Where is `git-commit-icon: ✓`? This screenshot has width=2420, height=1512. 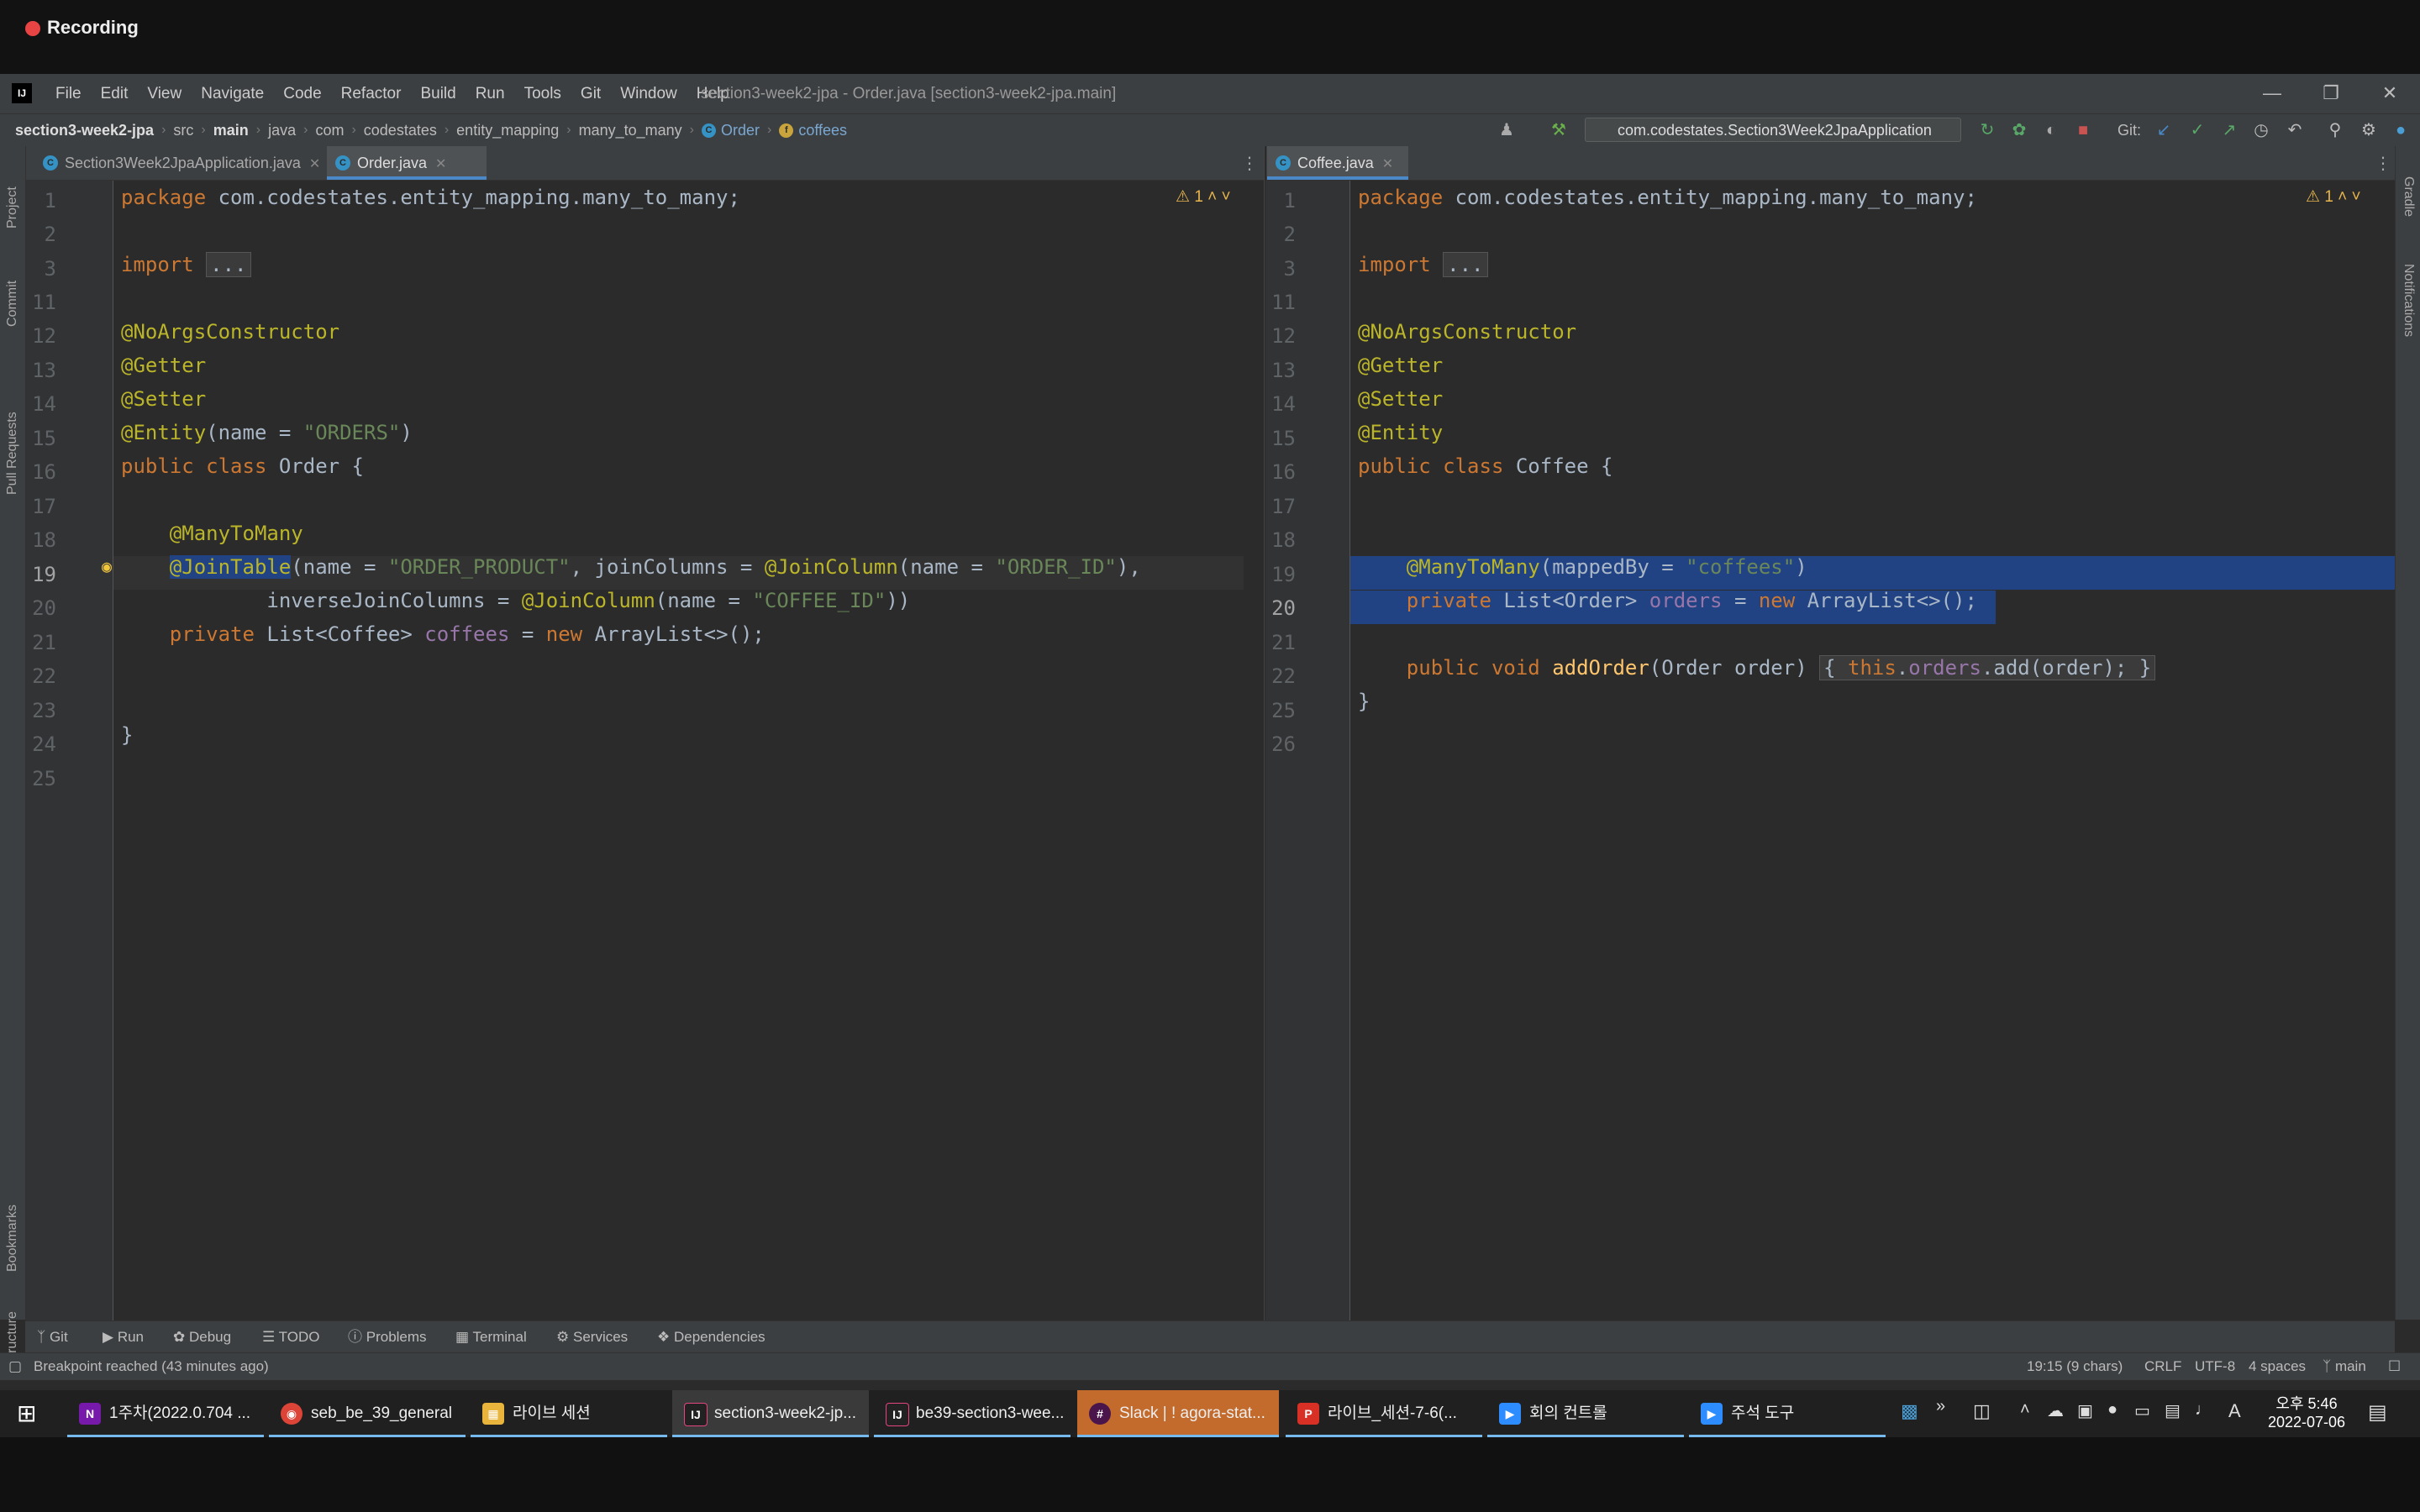 git-commit-icon: ✓ is located at coordinates (2197, 130).